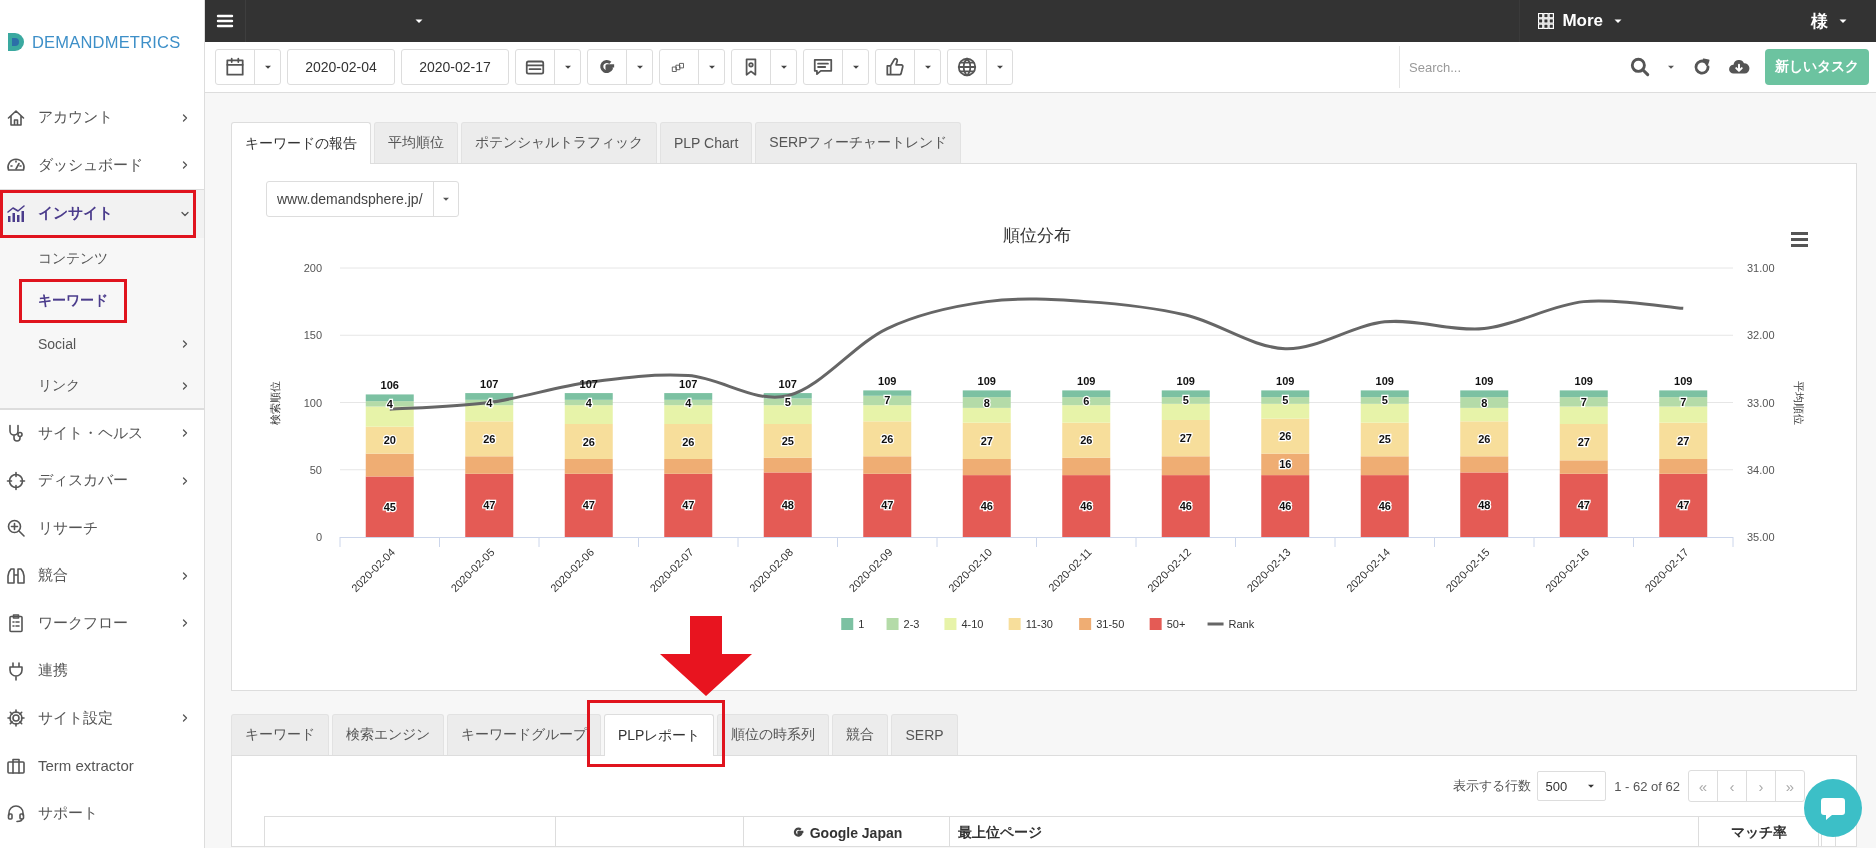 This screenshot has width=1876, height=848. What do you see at coordinates (16, 813) in the screenshot?
I see `headset-icon` at bounding box center [16, 813].